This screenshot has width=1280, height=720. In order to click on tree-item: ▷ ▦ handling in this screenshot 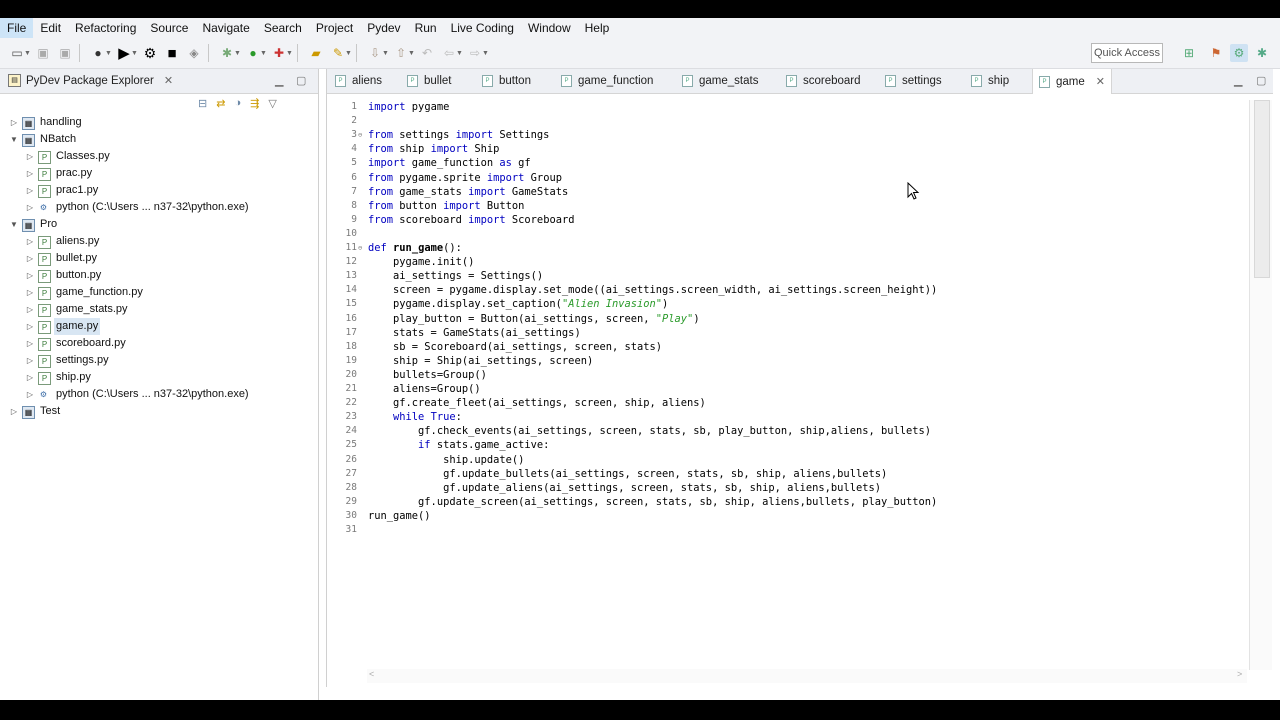, I will do `click(159, 122)`.